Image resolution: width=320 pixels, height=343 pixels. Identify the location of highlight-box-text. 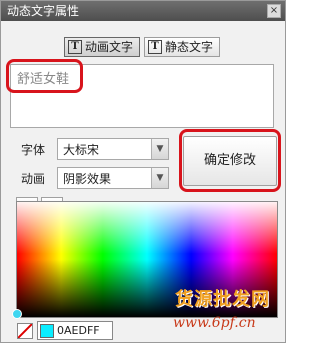
(44, 76).